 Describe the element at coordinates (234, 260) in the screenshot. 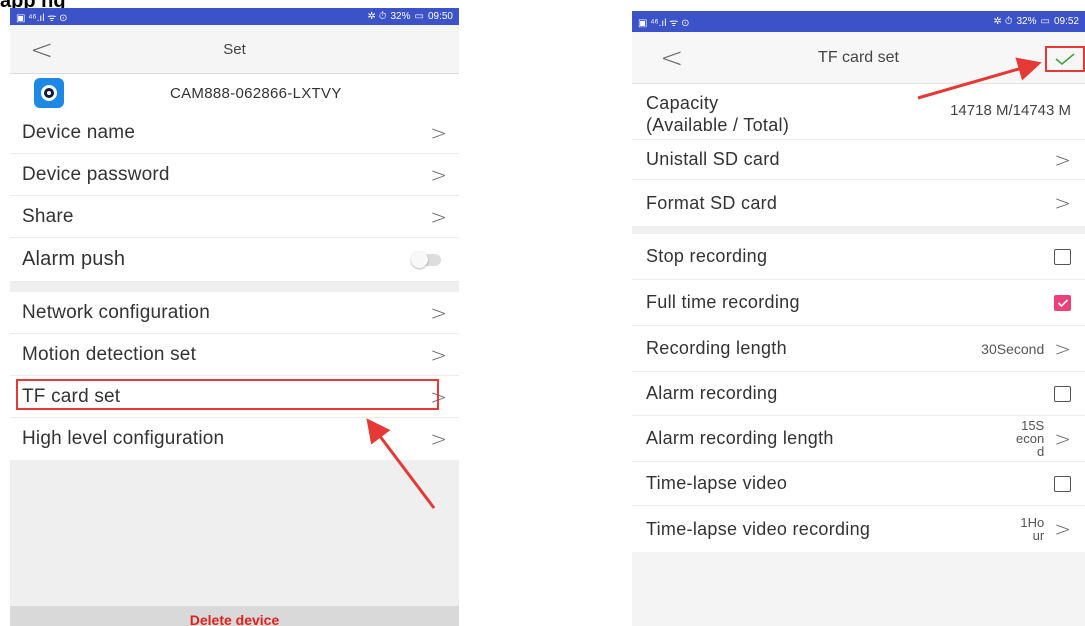

I see `alarm-push-row: Alarm push` at that location.